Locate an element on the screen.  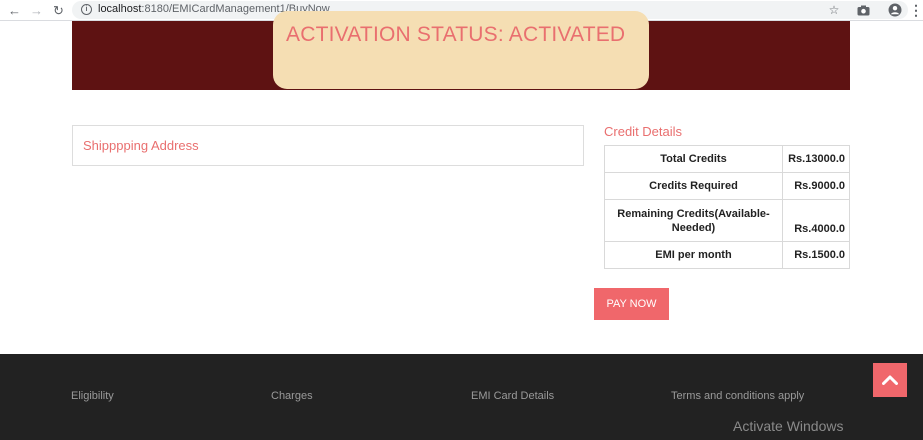
footer-link-charges: Charges is located at coordinates (292, 396).